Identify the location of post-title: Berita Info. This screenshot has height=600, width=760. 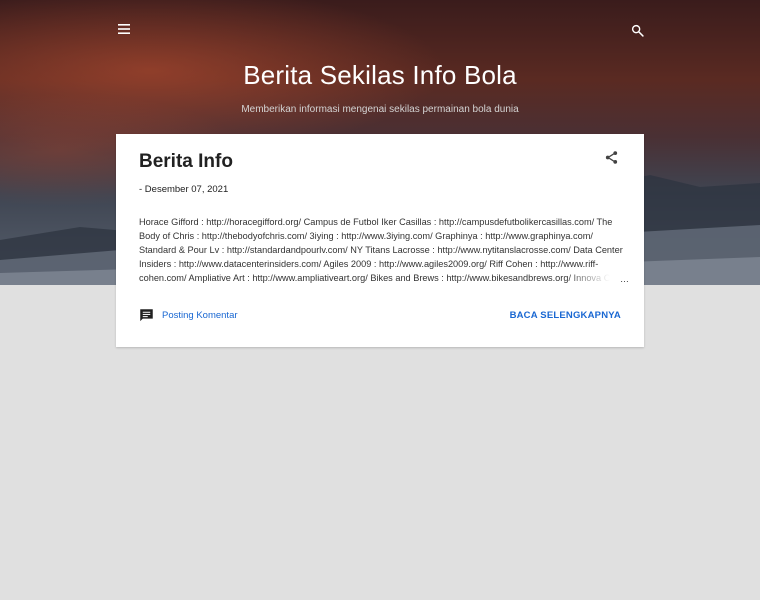
(186, 162).